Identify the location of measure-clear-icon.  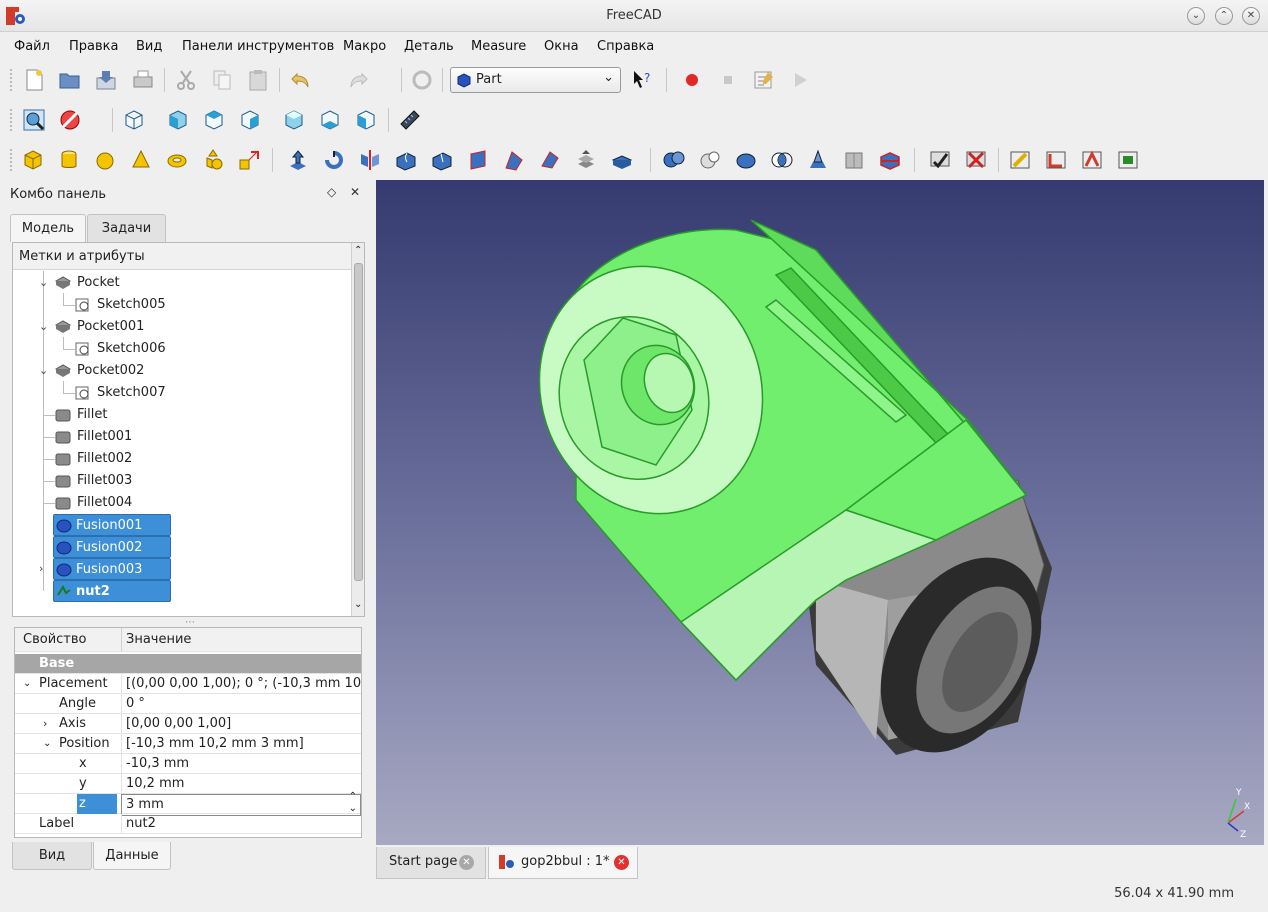
(1128, 160).